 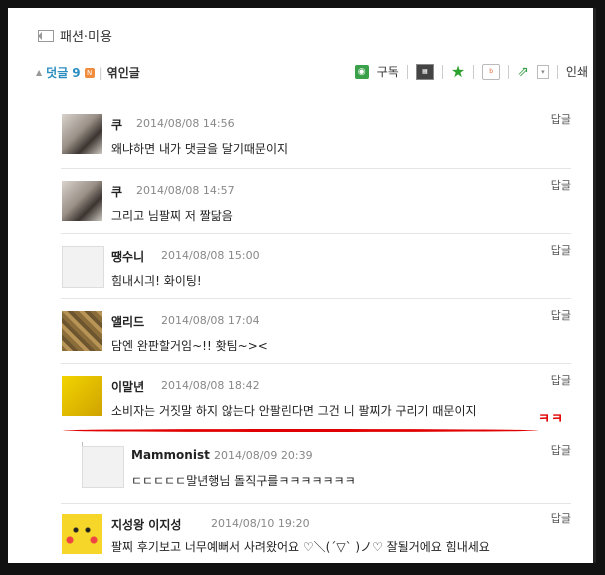 What do you see at coordinates (127, 321) in the screenshot?
I see `comment-author: 앨리드` at bounding box center [127, 321].